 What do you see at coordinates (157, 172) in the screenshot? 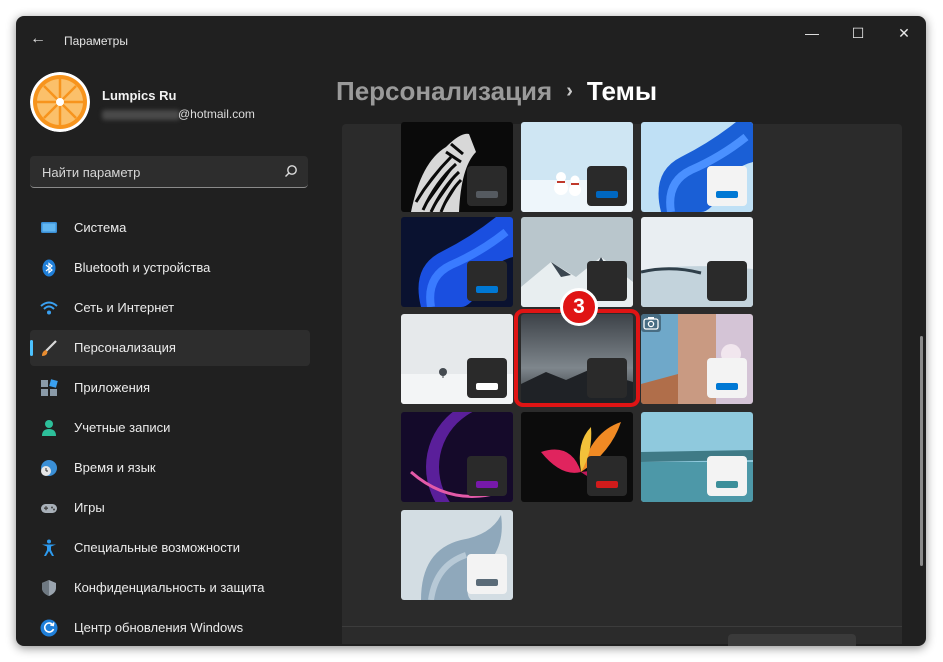
I see `search-input` at bounding box center [157, 172].